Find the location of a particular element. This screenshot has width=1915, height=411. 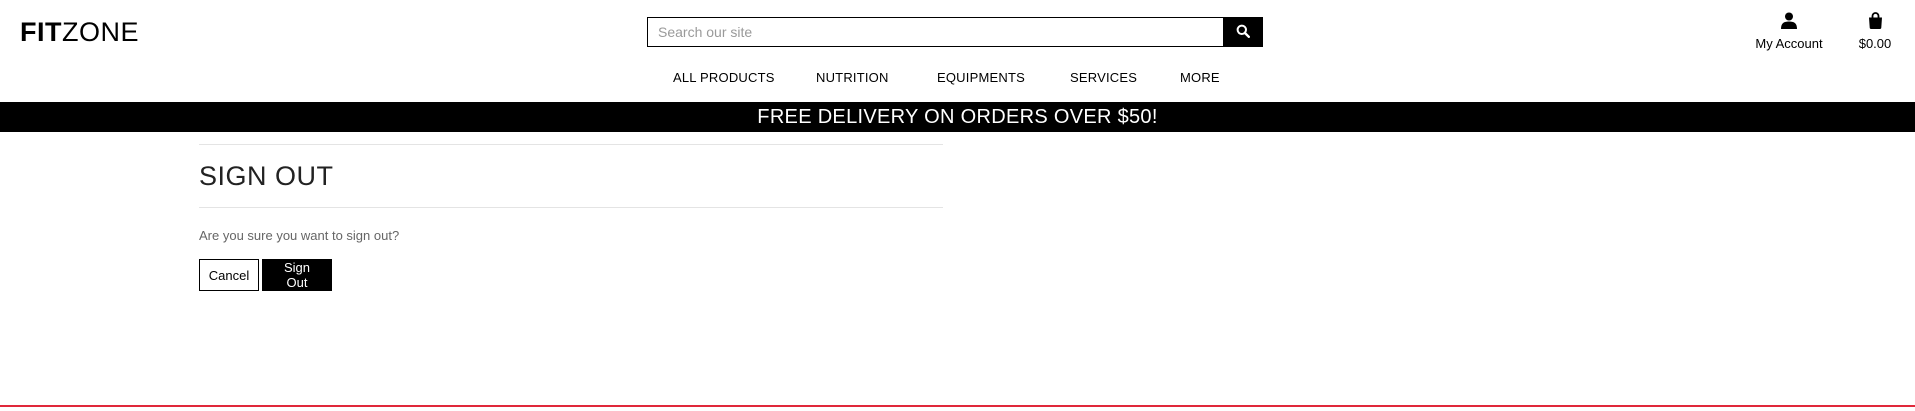

divider-bottom is located at coordinates (571, 207).